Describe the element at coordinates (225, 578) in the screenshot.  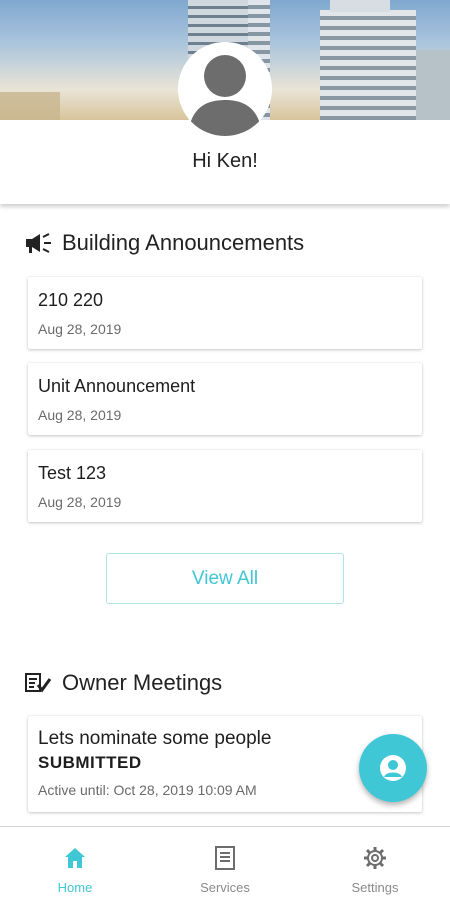
I see `view-all-button: View All` at that location.